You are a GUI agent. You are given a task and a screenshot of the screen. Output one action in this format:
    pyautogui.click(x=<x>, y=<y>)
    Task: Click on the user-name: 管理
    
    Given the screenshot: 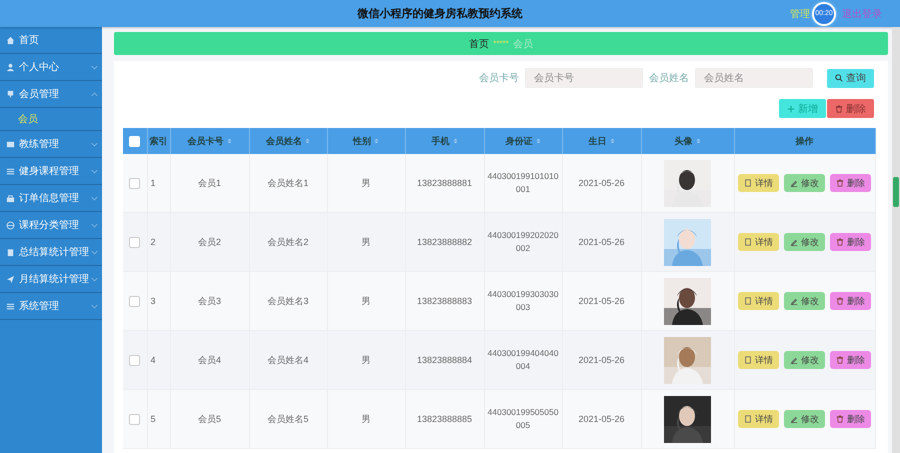 What is the action you would take?
    pyautogui.click(x=800, y=14)
    